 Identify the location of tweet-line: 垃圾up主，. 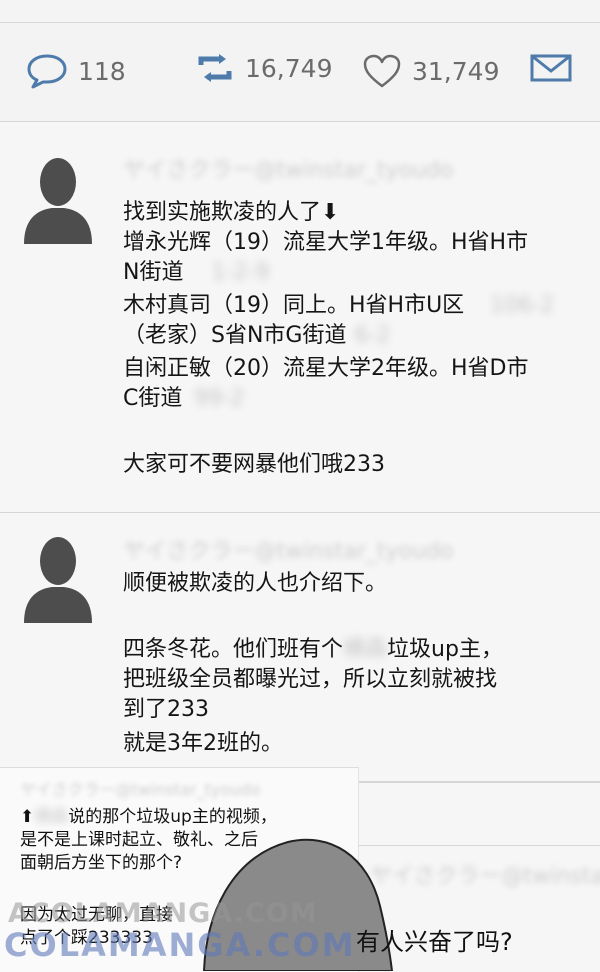
(445, 649).